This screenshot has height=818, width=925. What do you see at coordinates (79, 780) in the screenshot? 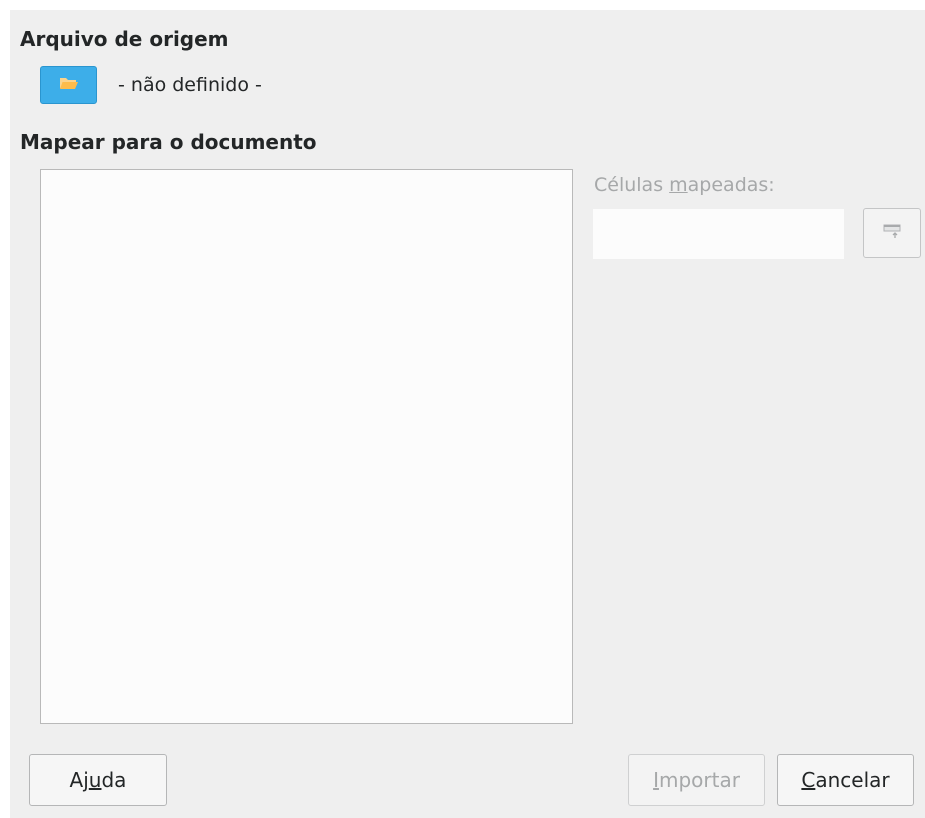
I see `help-button-label-pre: Aj` at bounding box center [79, 780].